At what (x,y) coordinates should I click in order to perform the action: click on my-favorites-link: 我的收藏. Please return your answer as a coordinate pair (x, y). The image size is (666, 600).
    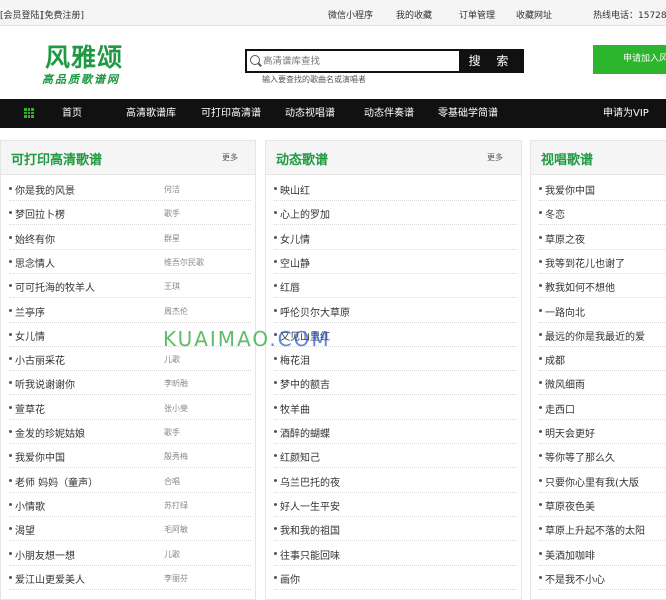
    Looking at the image, I should click on (414, 14).